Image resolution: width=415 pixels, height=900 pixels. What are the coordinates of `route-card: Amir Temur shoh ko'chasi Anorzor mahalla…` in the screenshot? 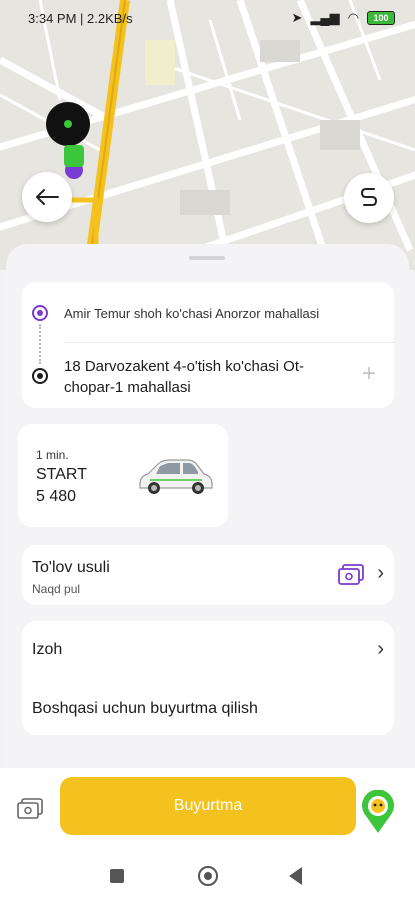 It's located at (208, 345).